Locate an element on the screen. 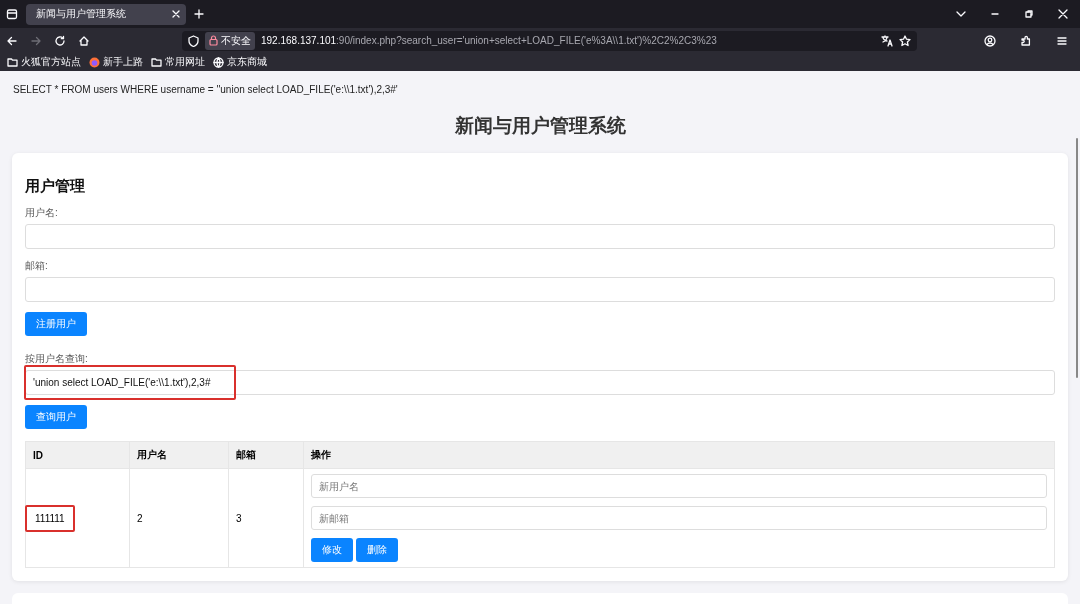 This screenshot has height=604, width=1080. bookmark: 新手上路 is located at coordinates (116, 62).